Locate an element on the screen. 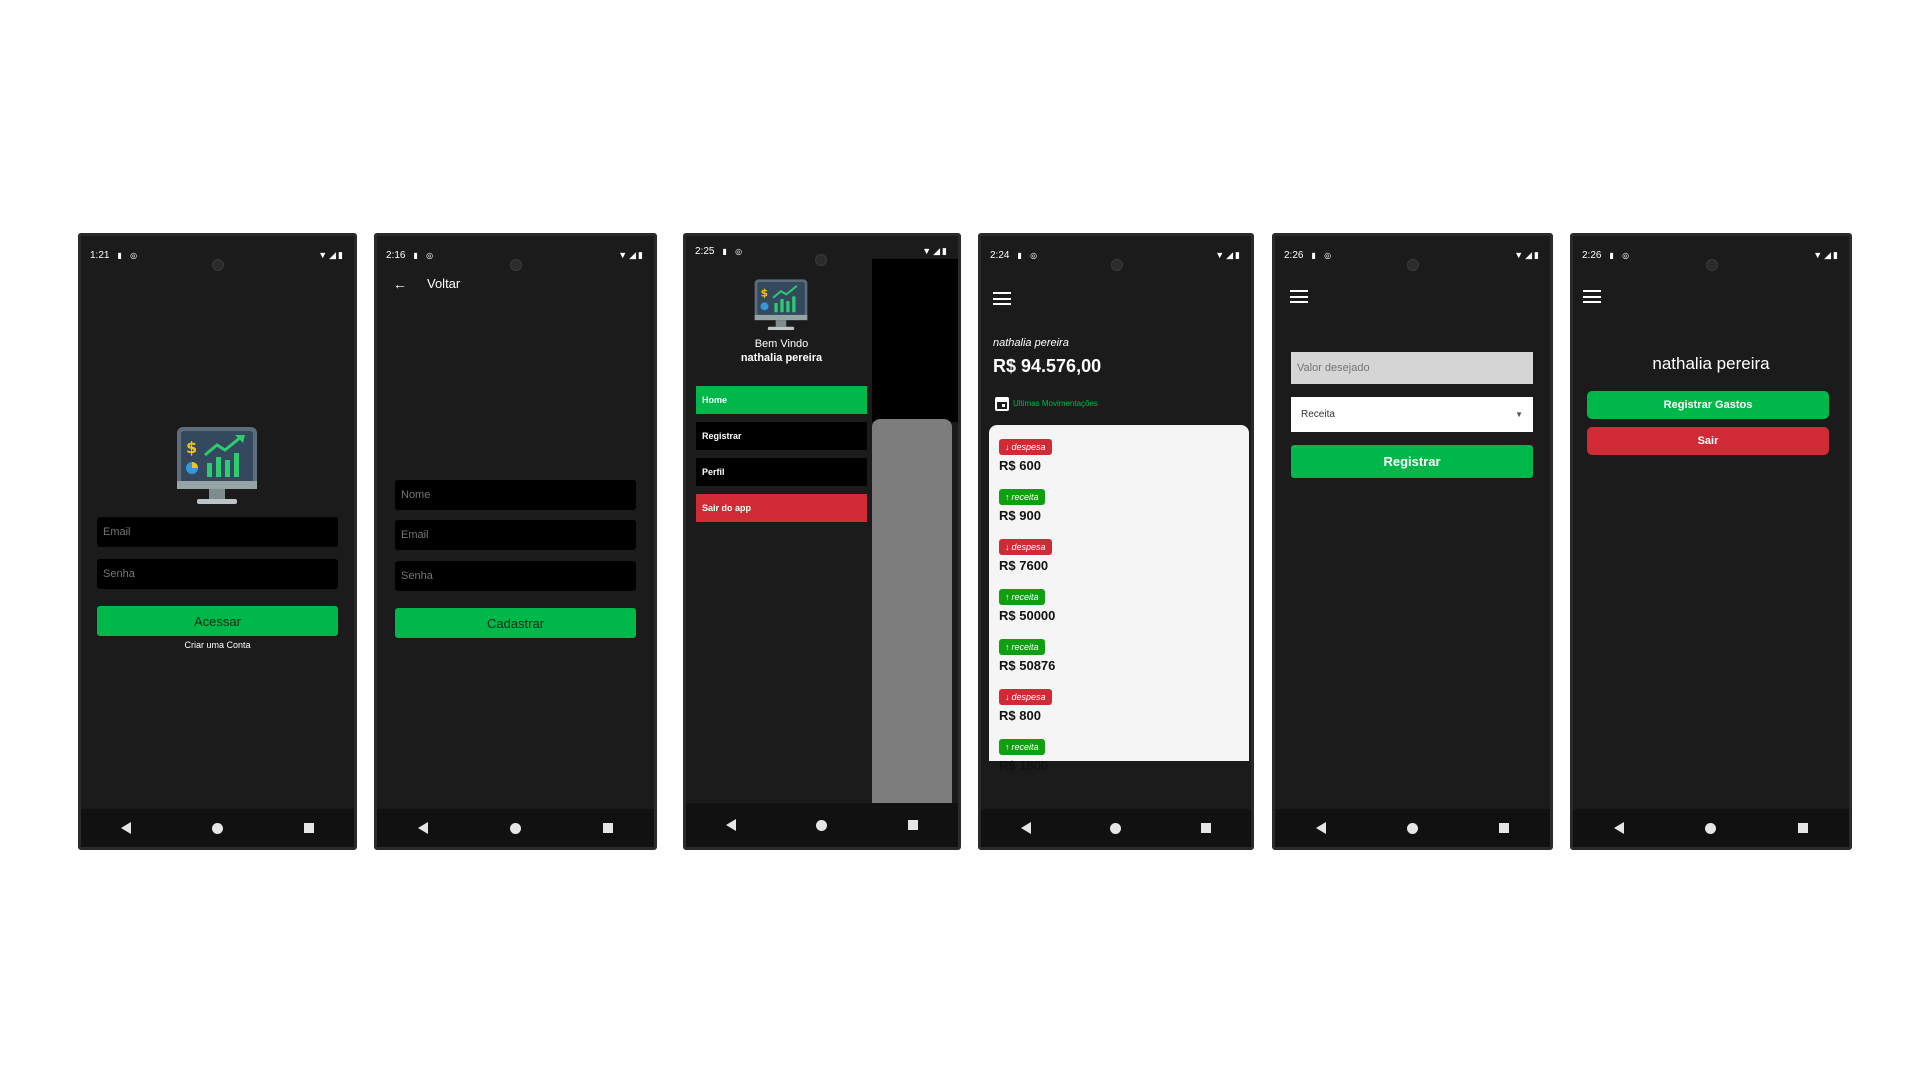 Image resolution: width=1920 pixels, height=1080 pixels. list-item: ↓ despesa R$ 7600 is located at coordinates (1025, 555).